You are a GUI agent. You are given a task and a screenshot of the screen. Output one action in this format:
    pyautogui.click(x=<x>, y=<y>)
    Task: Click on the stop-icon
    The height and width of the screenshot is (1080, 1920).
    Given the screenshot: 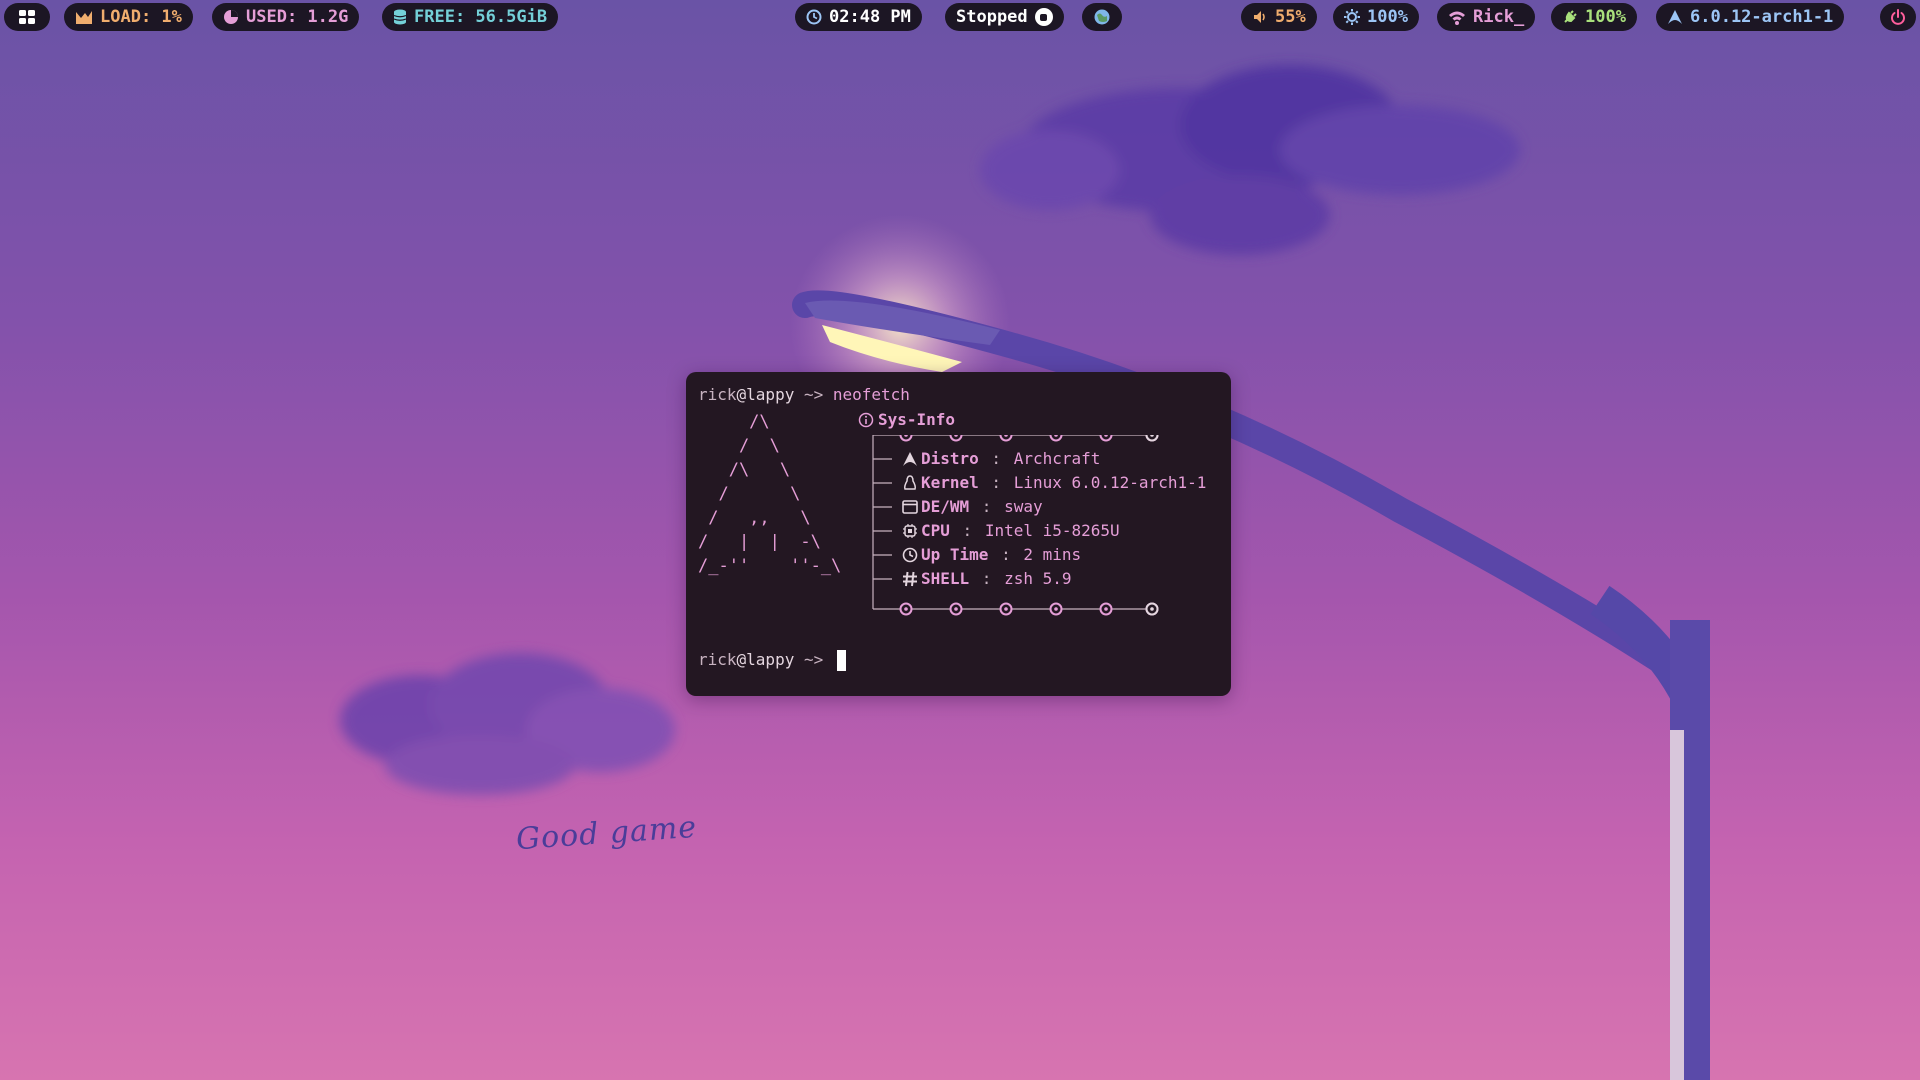 What is the action you would take?
    pyautogui.click(x=1043, y=17)
    